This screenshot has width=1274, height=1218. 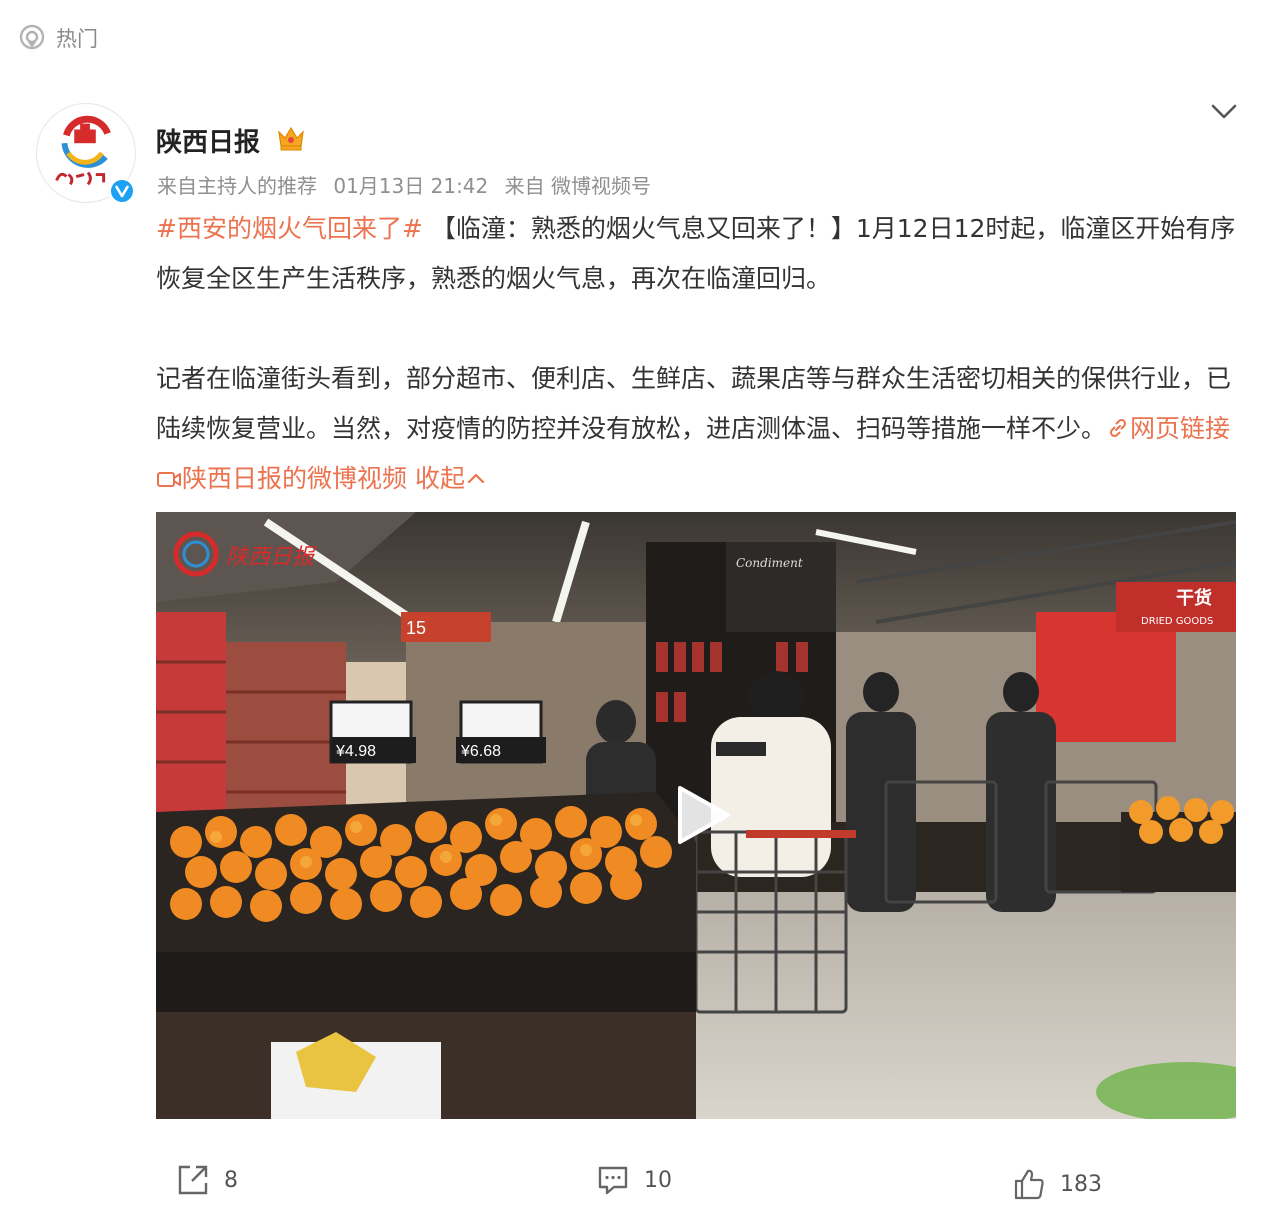 What do you see at coordinates (439, 478) in the screenshot?
I see `collapse-label: 收起` at bounding box center [439, 478].